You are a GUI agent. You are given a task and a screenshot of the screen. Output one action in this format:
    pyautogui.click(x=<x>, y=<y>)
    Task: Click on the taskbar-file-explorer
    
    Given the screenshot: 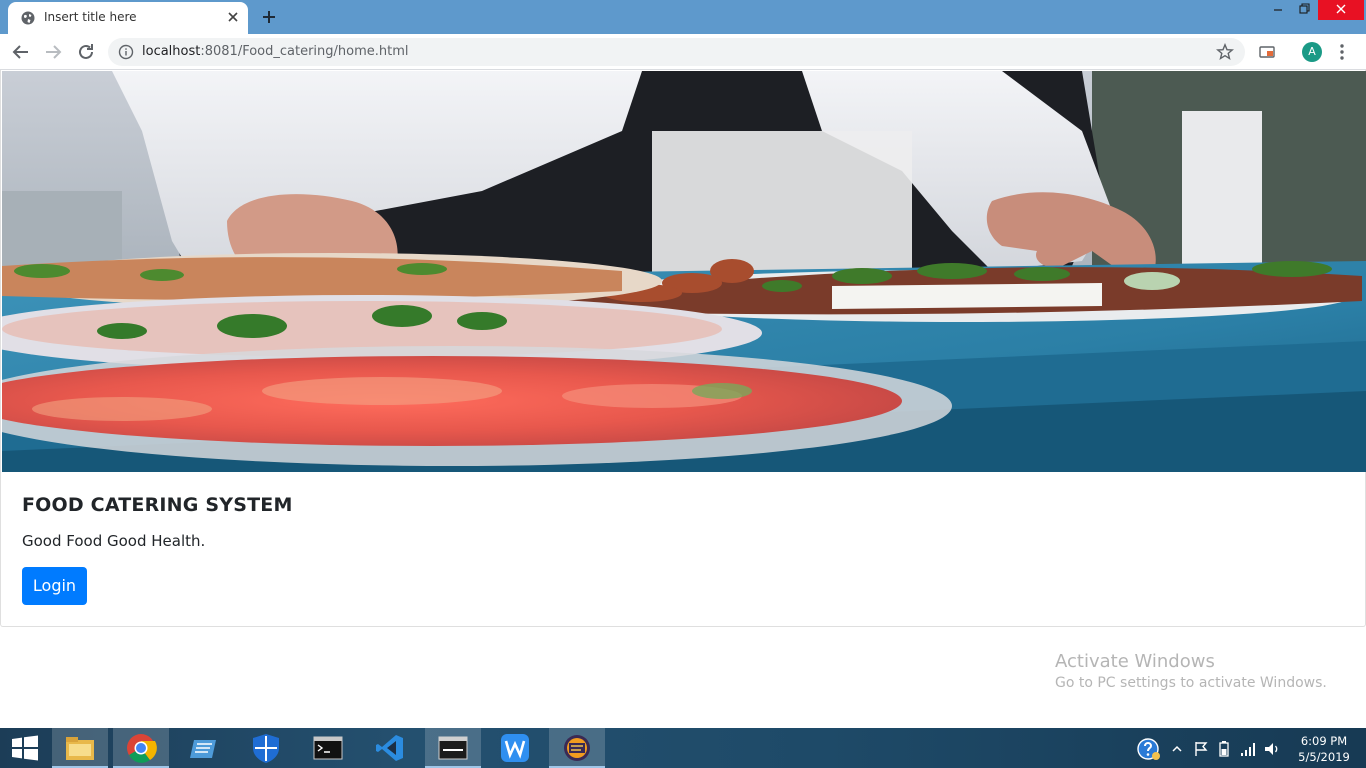 What is the action you would take?
    pyautogui.click(x=80, y=748)
    